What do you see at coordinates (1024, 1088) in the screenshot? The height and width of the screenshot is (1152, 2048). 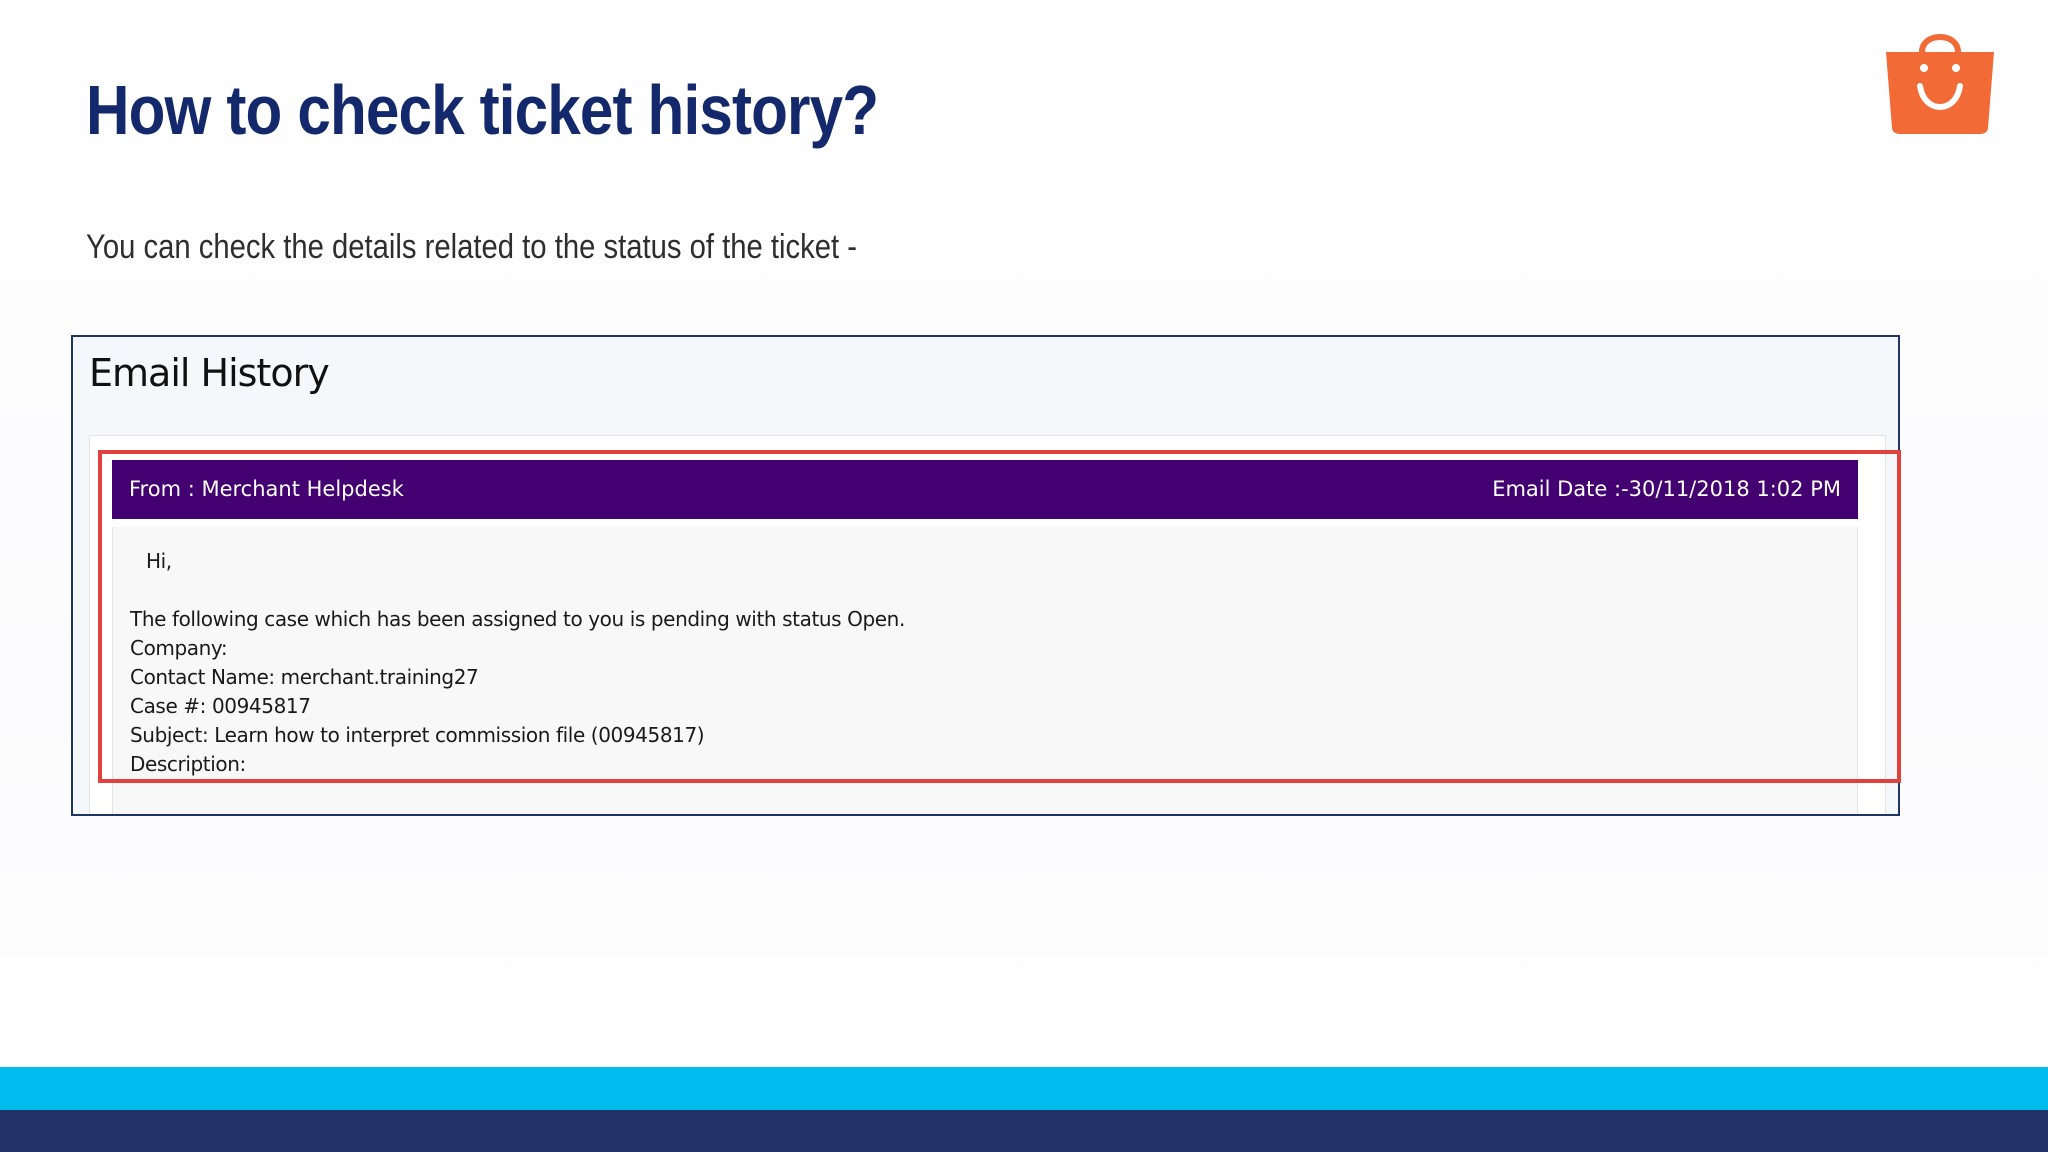 I see `footer-cyan-band` at bounding box center [1024, 1088].